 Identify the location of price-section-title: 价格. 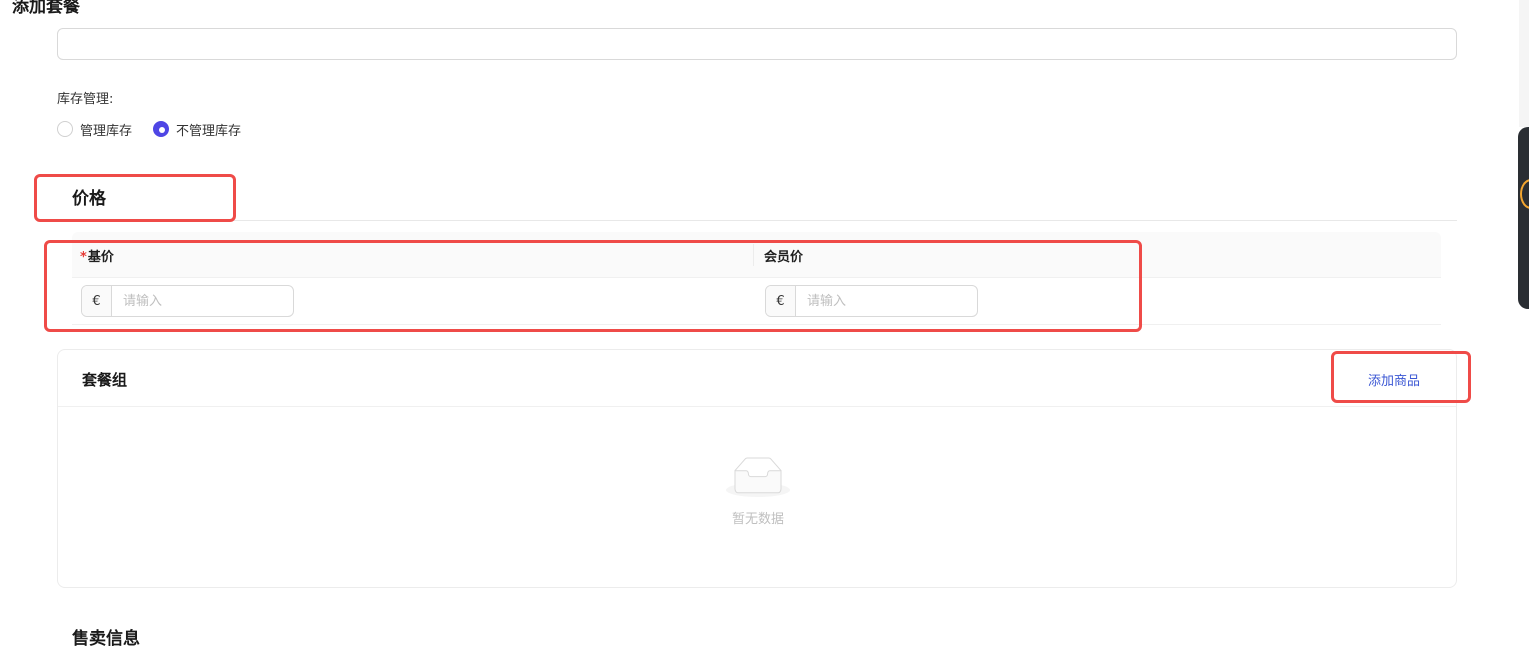
(89, 199).